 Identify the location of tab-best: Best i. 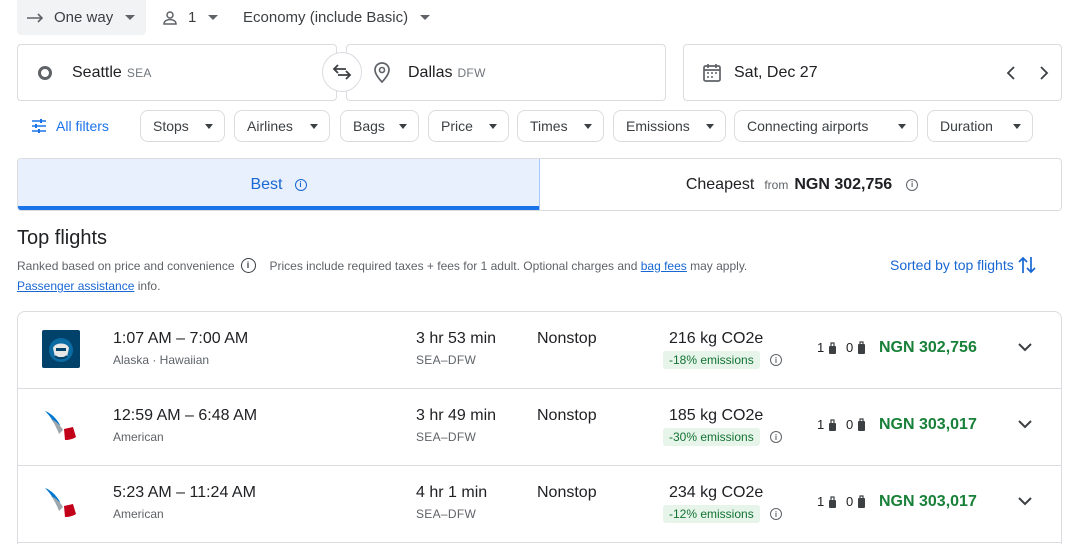
(279, 184).